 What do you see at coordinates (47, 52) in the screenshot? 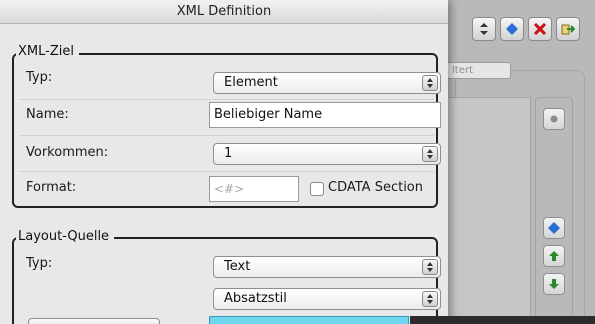
I see `xml-ziel-group-label: XML-Ziel` at bounding box center [47, 52].